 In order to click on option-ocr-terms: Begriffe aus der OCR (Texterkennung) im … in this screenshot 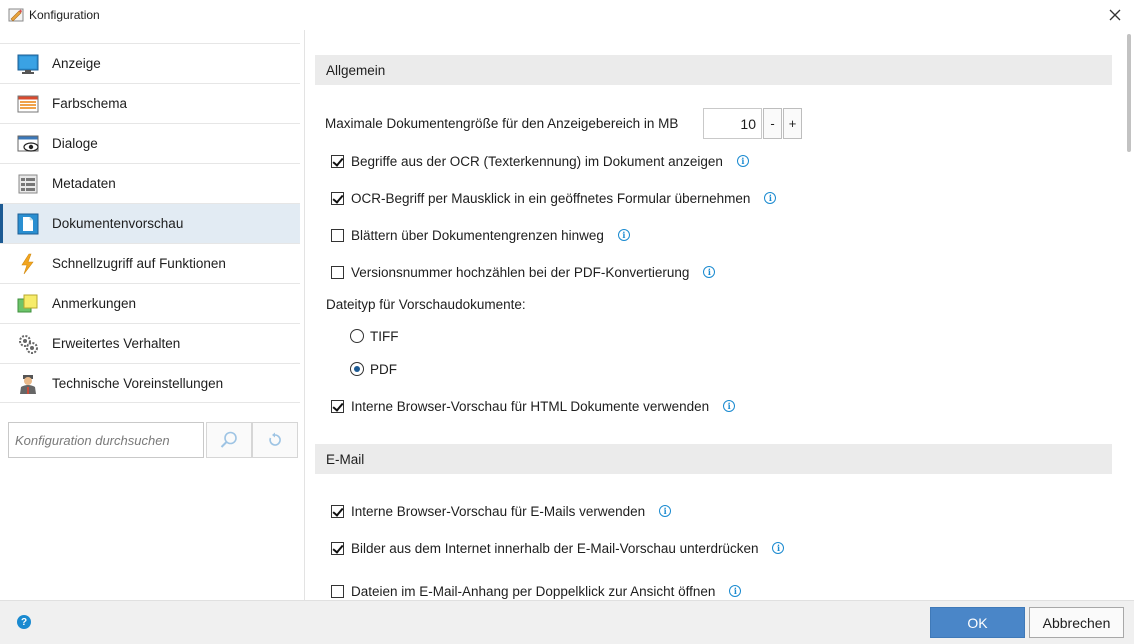, I will do `click(540, 161)`.